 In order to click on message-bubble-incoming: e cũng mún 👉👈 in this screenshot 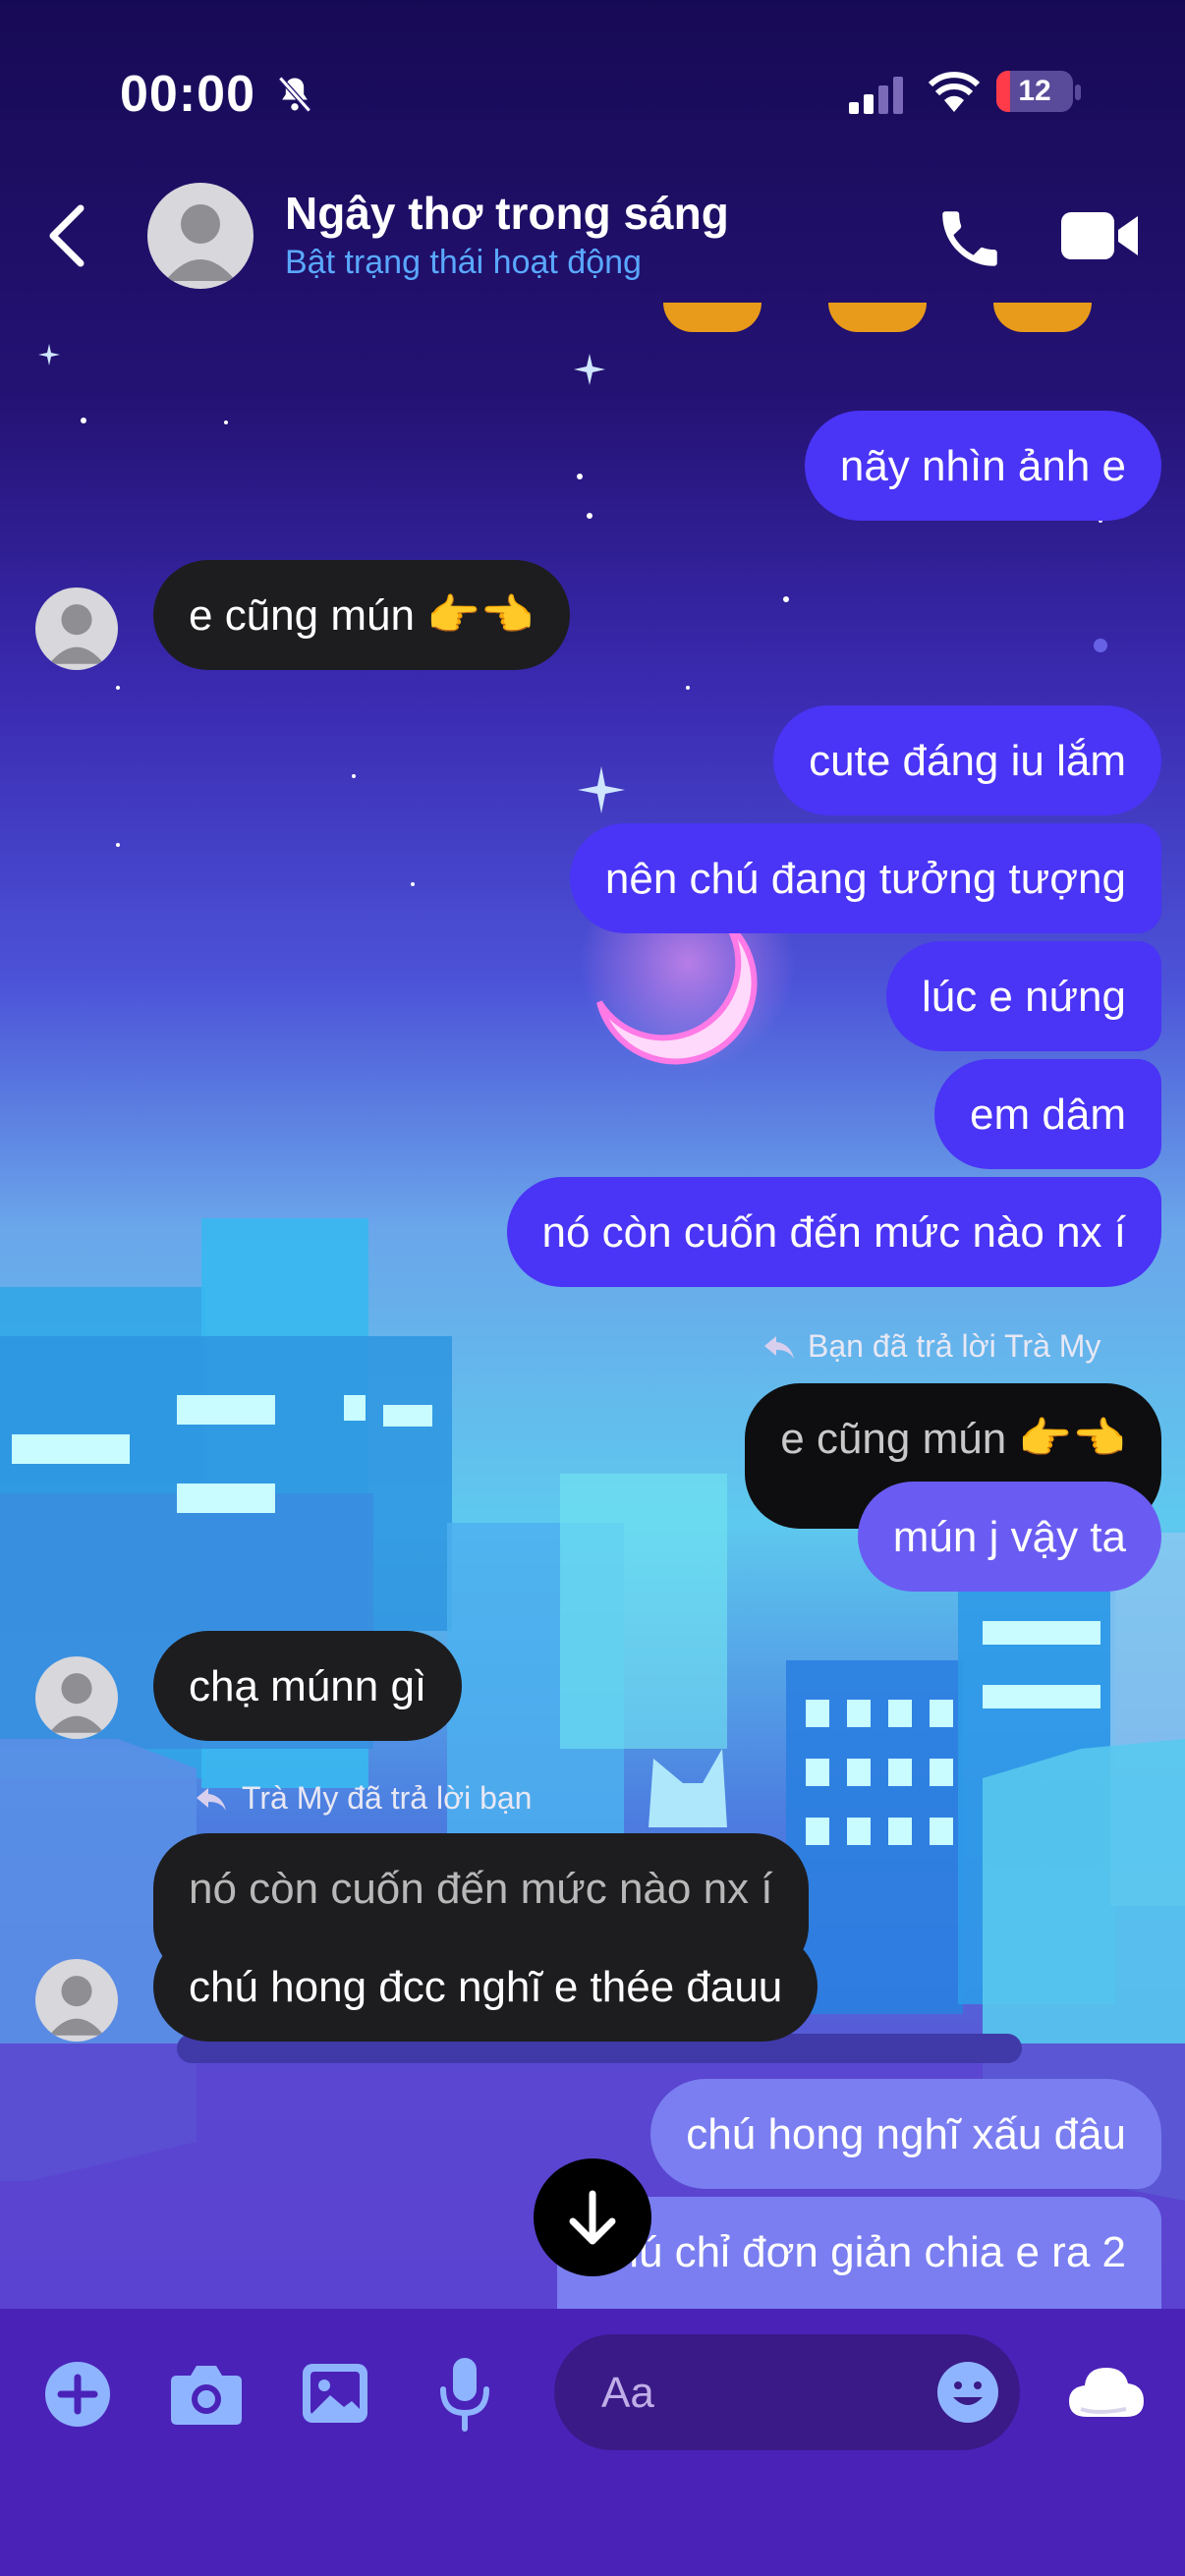, I will do `click(362, 615)`.